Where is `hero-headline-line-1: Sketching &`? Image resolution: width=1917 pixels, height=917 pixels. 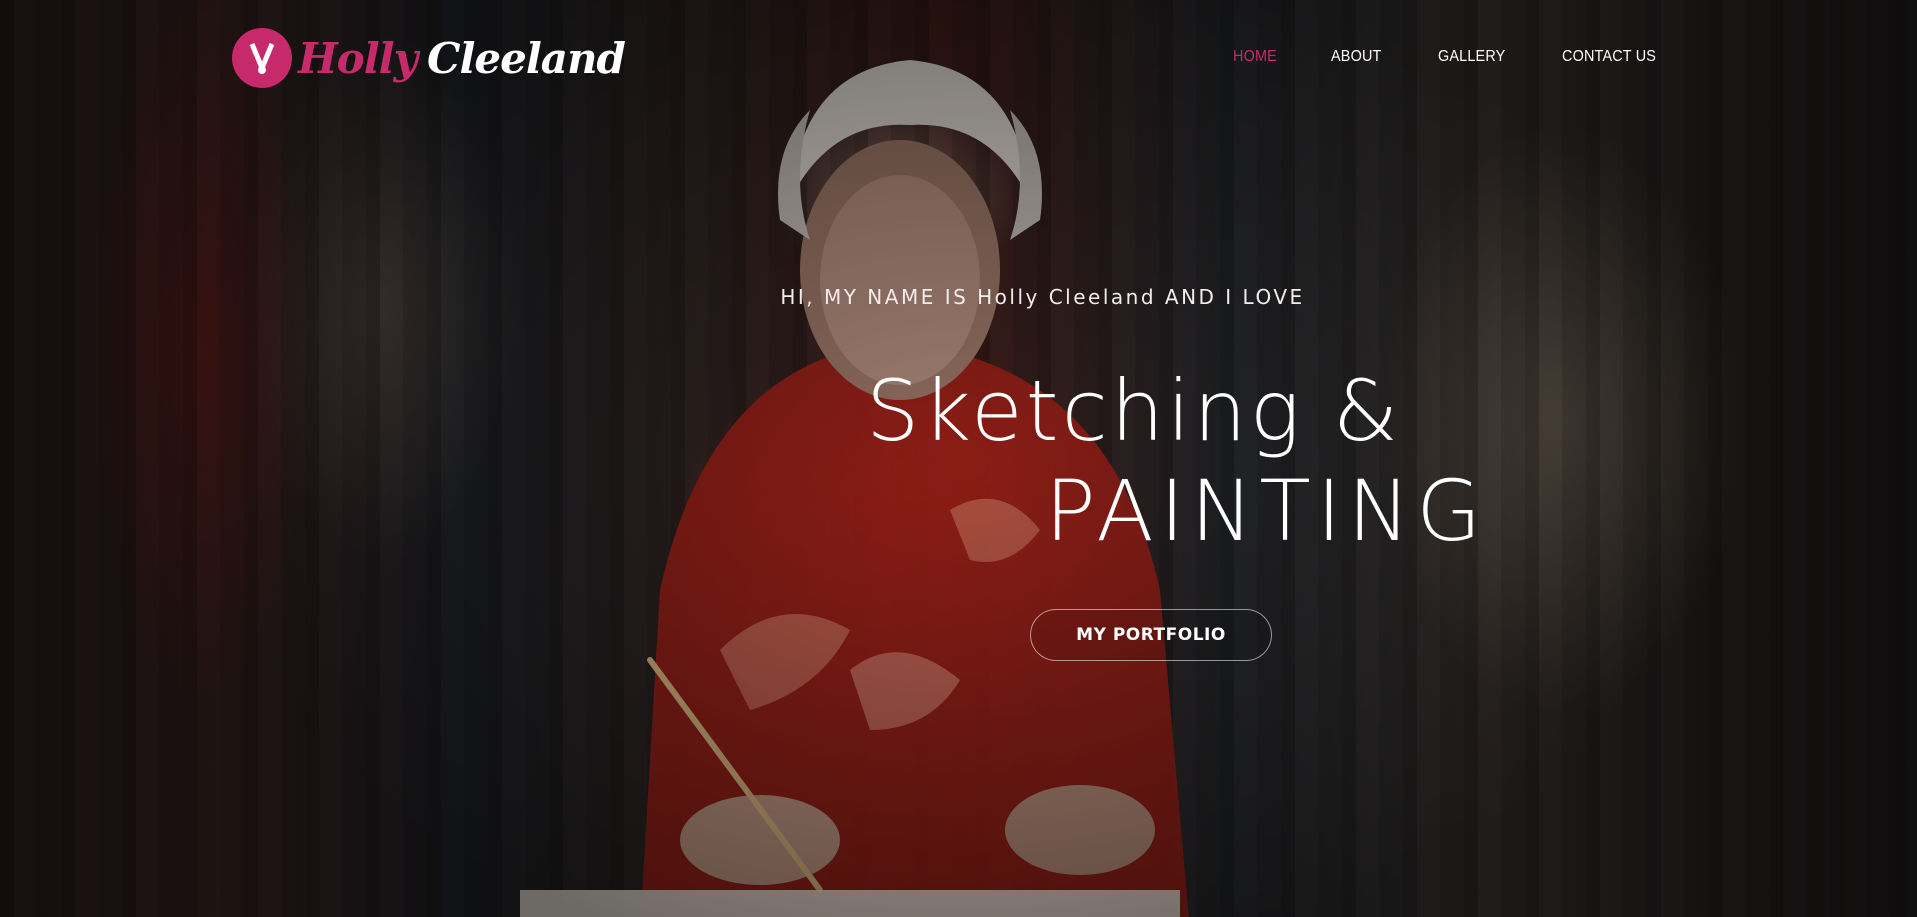
hero-headline-line-1: Sketching & is located at coordinates (1134, 411).